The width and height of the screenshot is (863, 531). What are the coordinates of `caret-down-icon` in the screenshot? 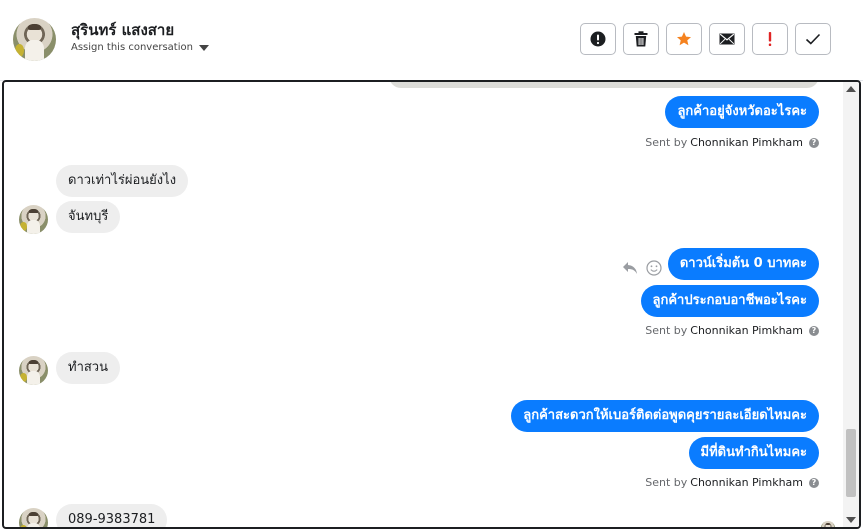 It's located at (203, 48).